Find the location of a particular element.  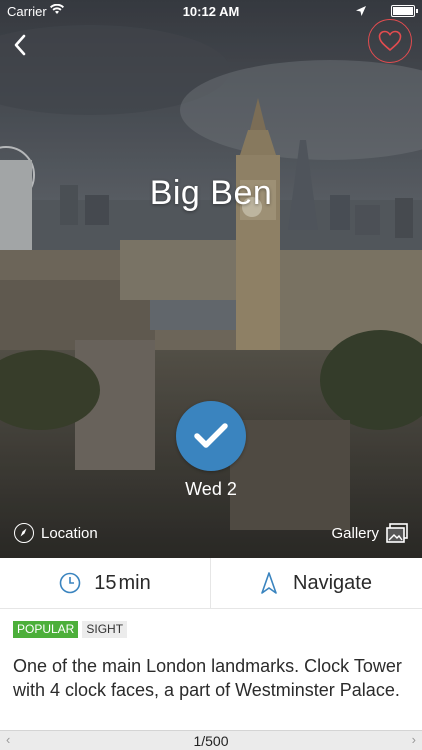

duration-unit: min is located at coordinates (134, 582).